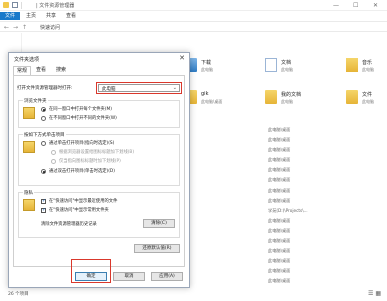 The height and width of the screenshot is (301, 387). Describe the element at coordinates (295, 99) in the screenshot. I see `tile-my-documents: 我的文档 此电脑` at that location.